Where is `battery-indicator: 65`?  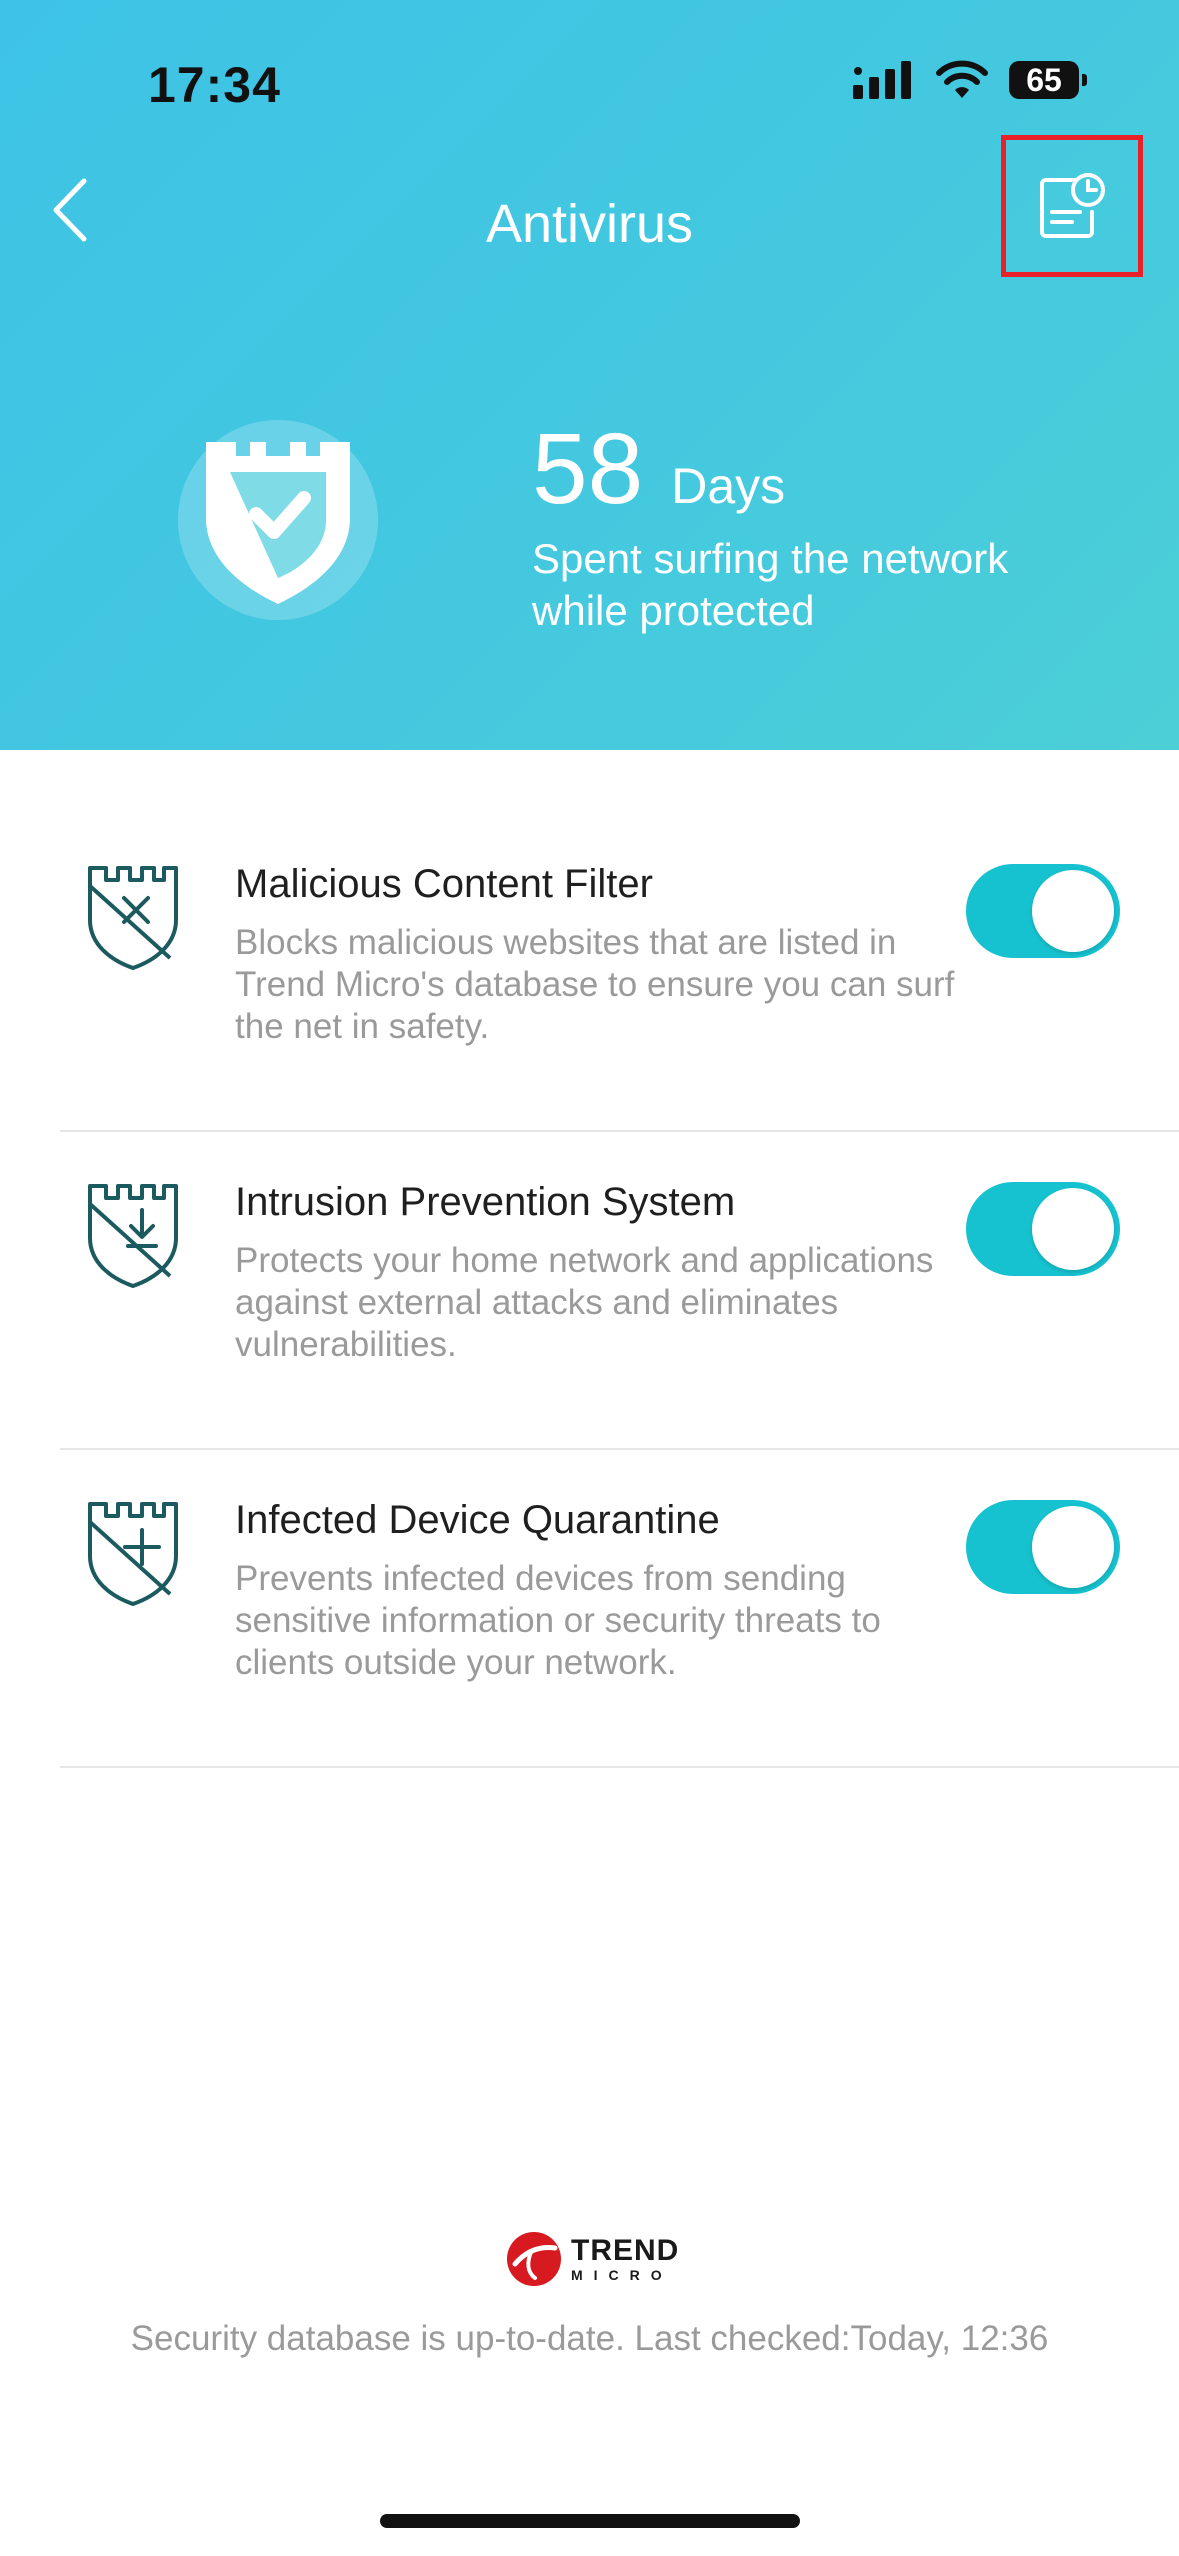
battery-indicator: 65 is located at coordinates (1048, 80).